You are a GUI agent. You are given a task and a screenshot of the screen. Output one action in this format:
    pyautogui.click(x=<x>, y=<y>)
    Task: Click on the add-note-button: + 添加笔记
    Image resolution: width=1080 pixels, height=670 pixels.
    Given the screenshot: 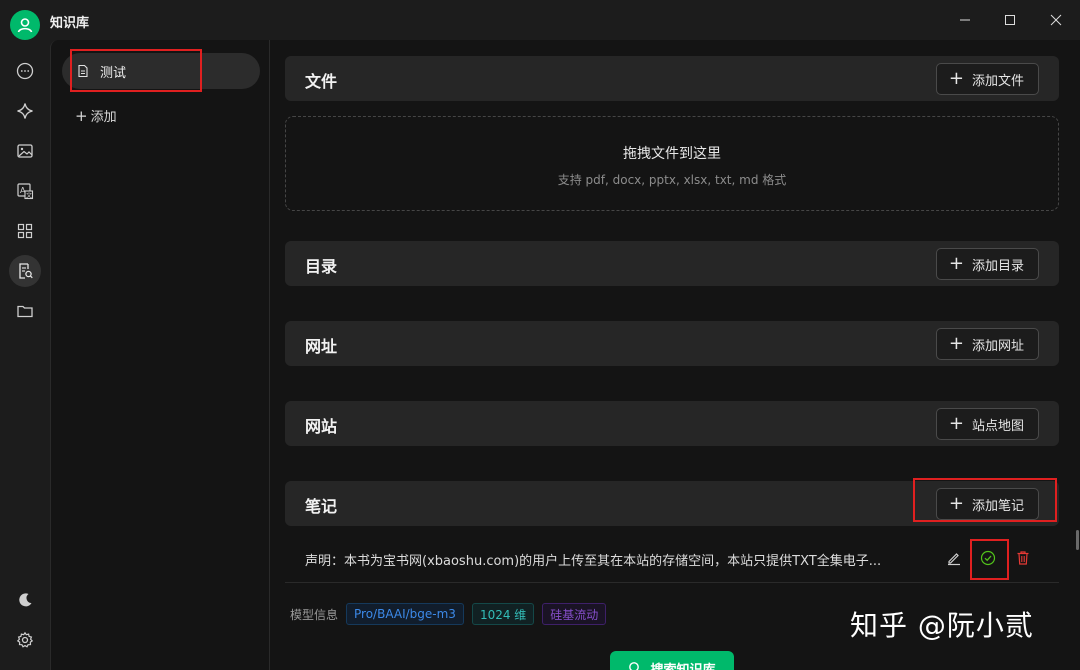 What is the action you would take?
    pyautogui.click(x=987, y=504)
    